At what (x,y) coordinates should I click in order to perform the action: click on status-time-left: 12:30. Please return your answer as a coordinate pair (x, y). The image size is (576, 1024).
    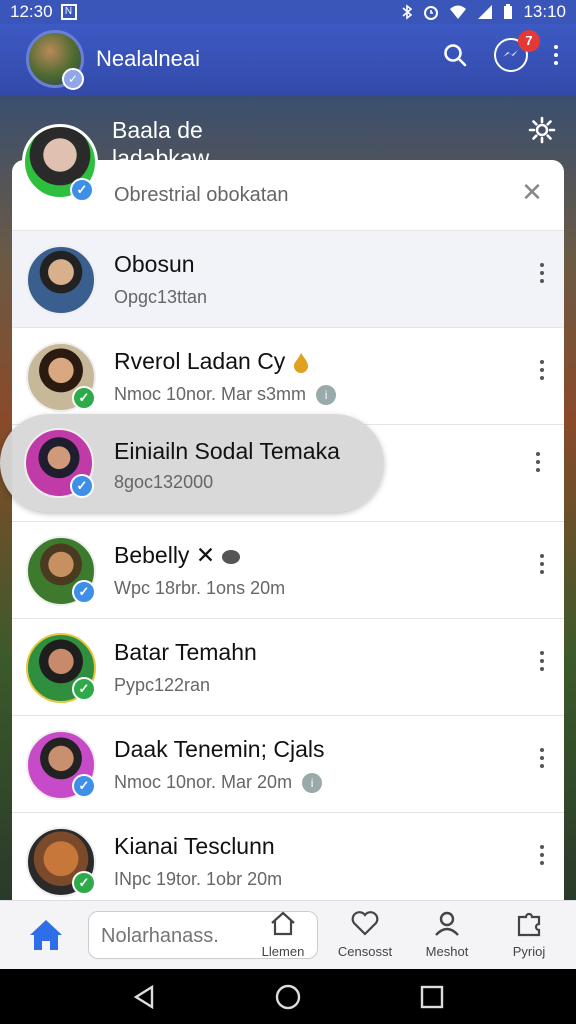
    Looking at the image, I should click on (31, 11).